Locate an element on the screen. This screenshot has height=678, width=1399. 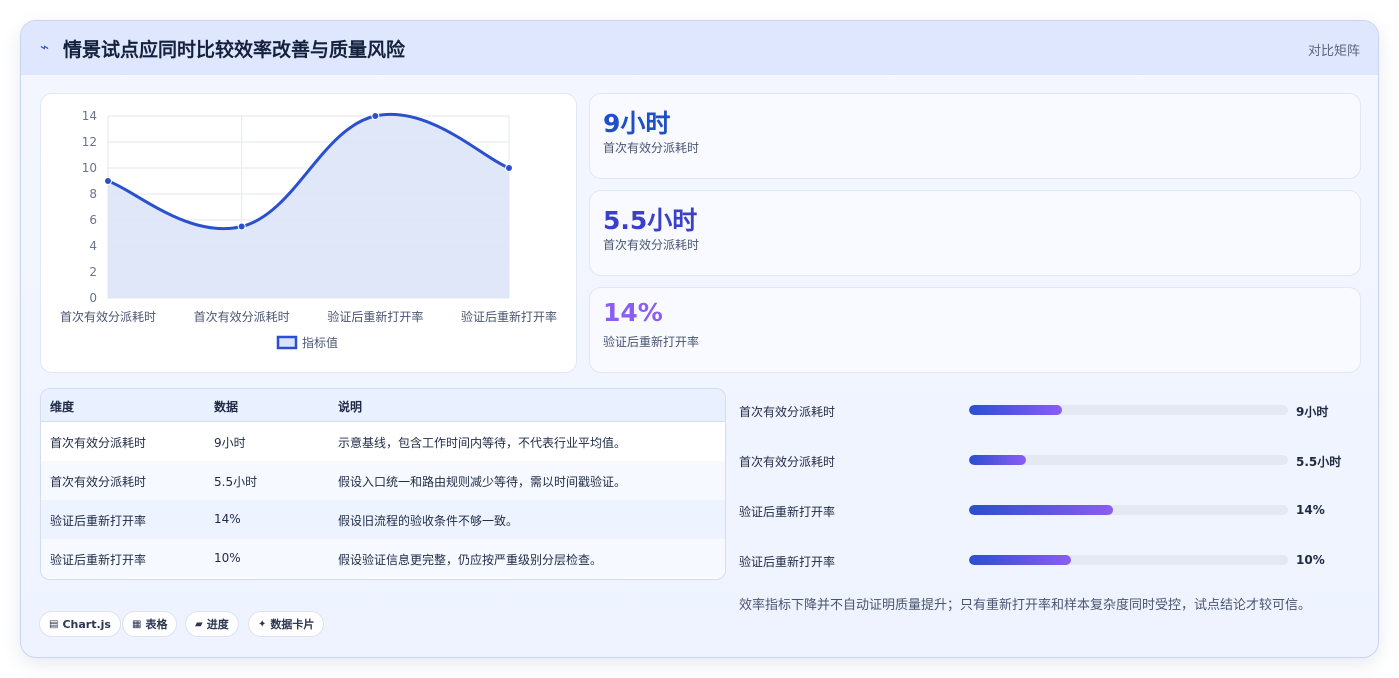
y-tick-label: 14 is located at coordinates (89, 116).